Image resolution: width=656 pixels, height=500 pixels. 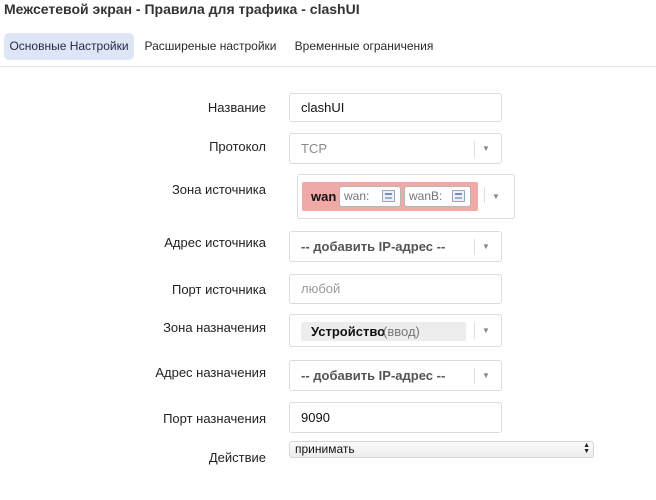 I want to click on source-zone-select: wan wan: wanB: ▼, so click(x=406, y=196).